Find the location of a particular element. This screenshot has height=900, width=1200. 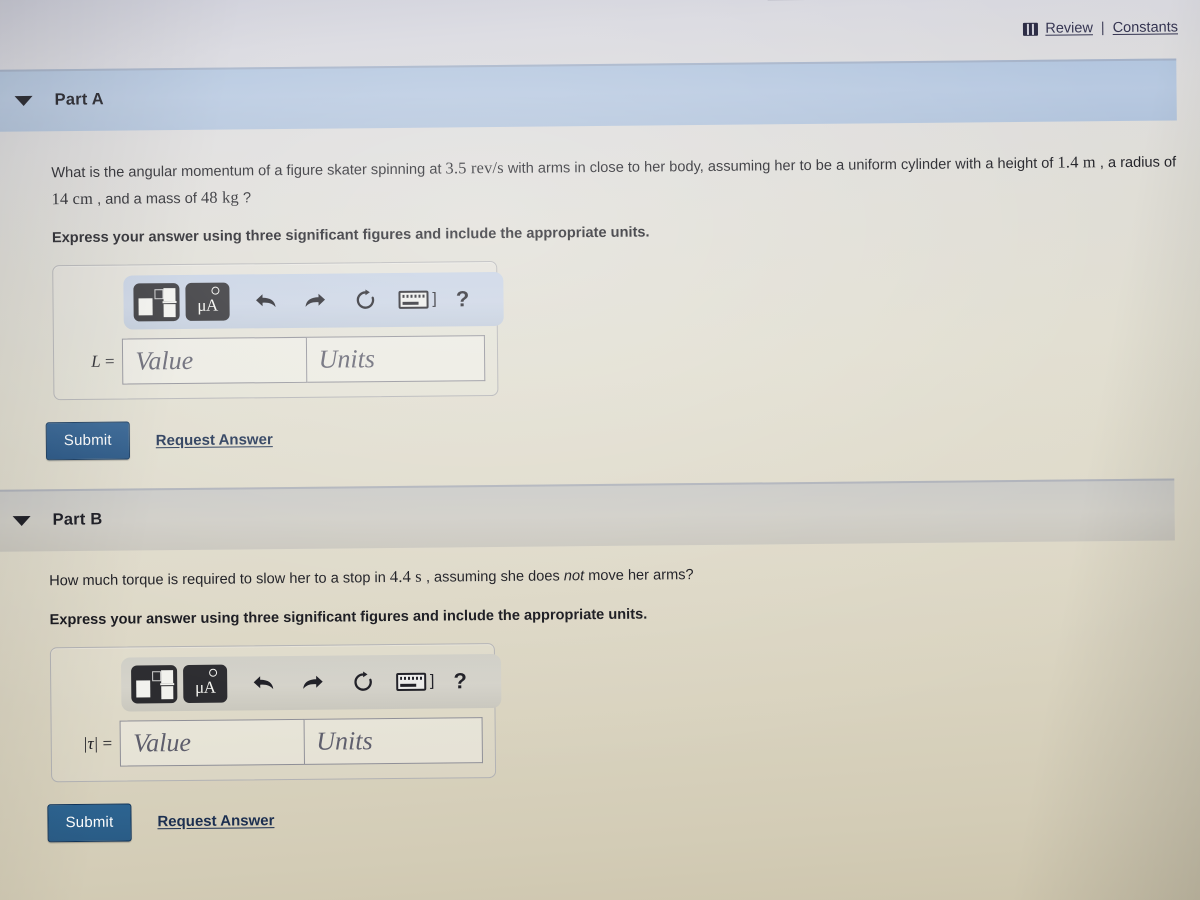

part-a-header-band: Part A is located at coordinates (588, 95).